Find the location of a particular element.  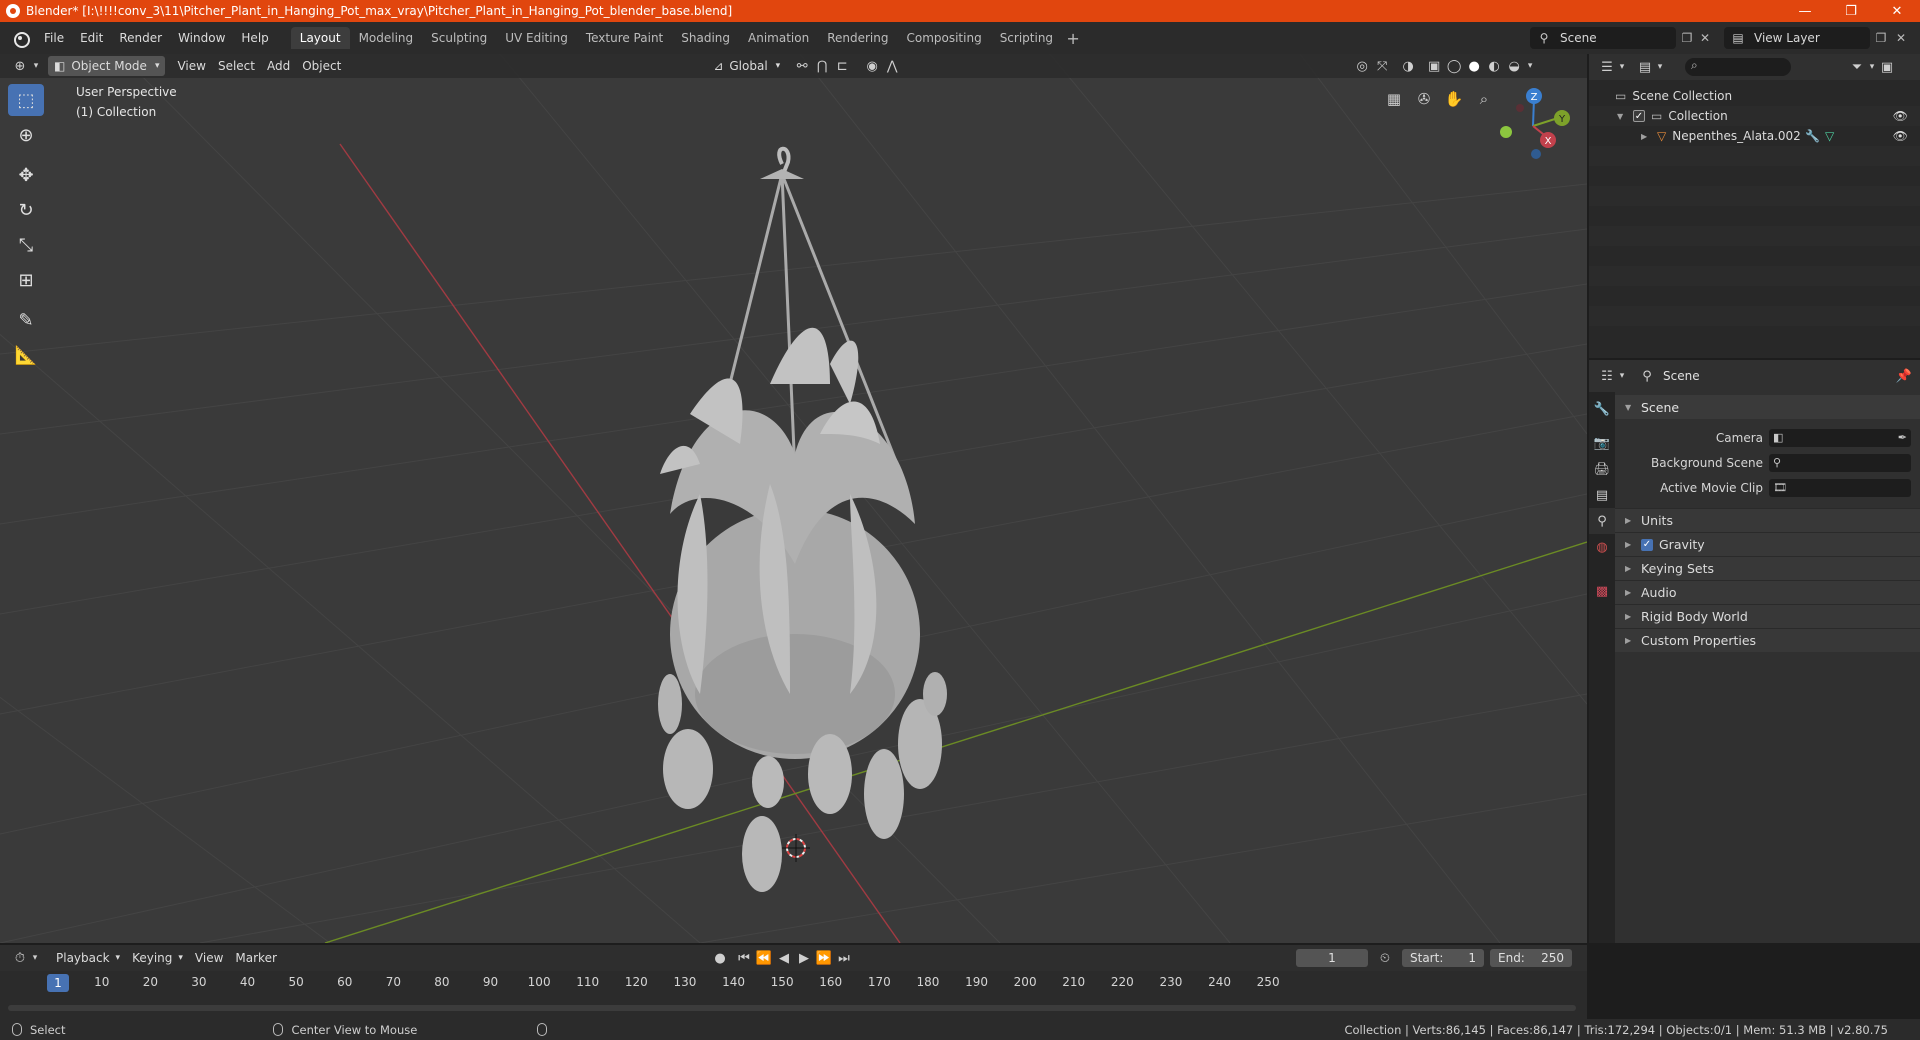

add-workspace-icon: + is located at coordinates (1073, 38).